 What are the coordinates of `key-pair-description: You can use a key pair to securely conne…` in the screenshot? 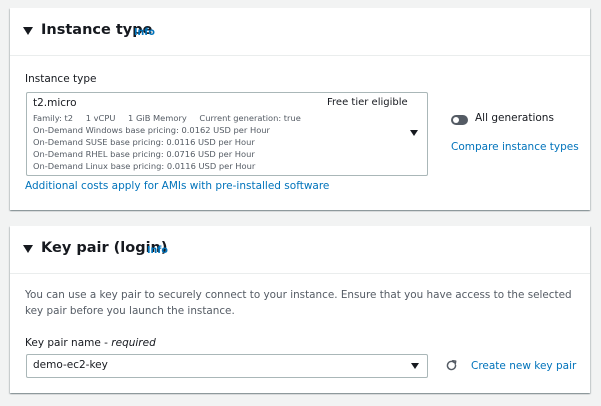 It's located at (298, 303).